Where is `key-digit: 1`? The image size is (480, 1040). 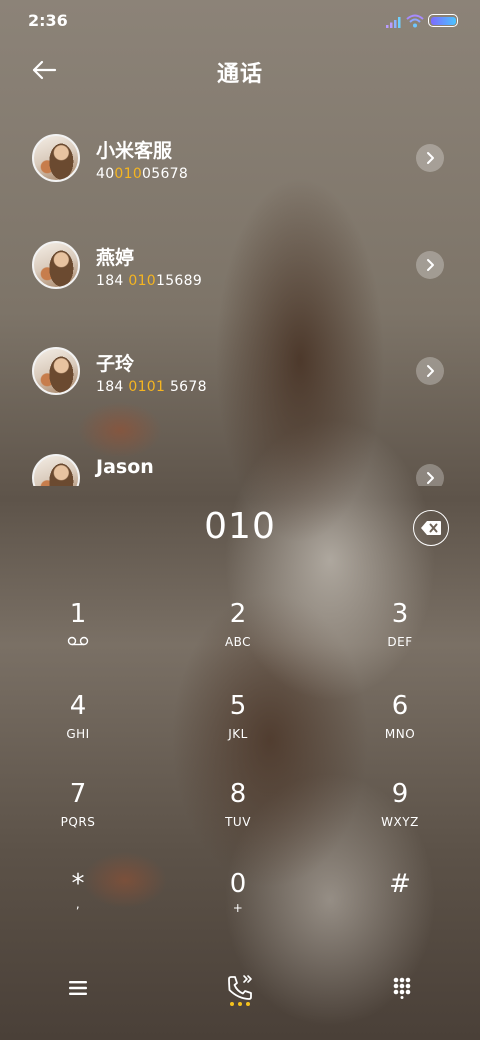
key-digit: 1 is located at coordinates (78, 614).